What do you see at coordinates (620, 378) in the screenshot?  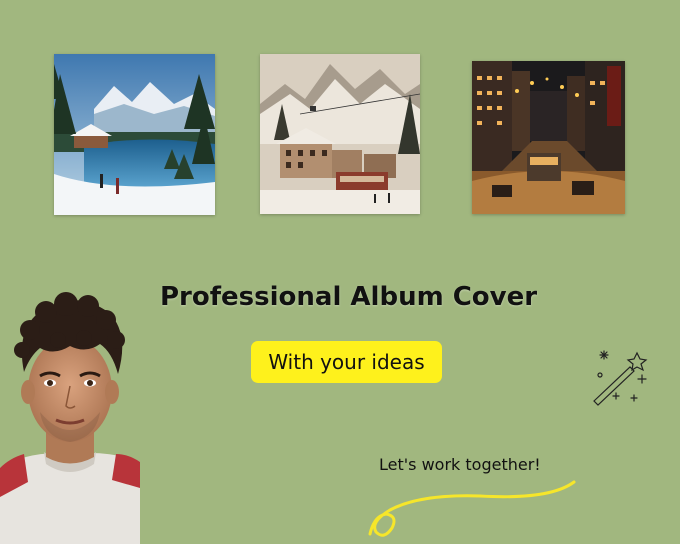 I see `magic-wand-icon` at bounding box center [620, 378].